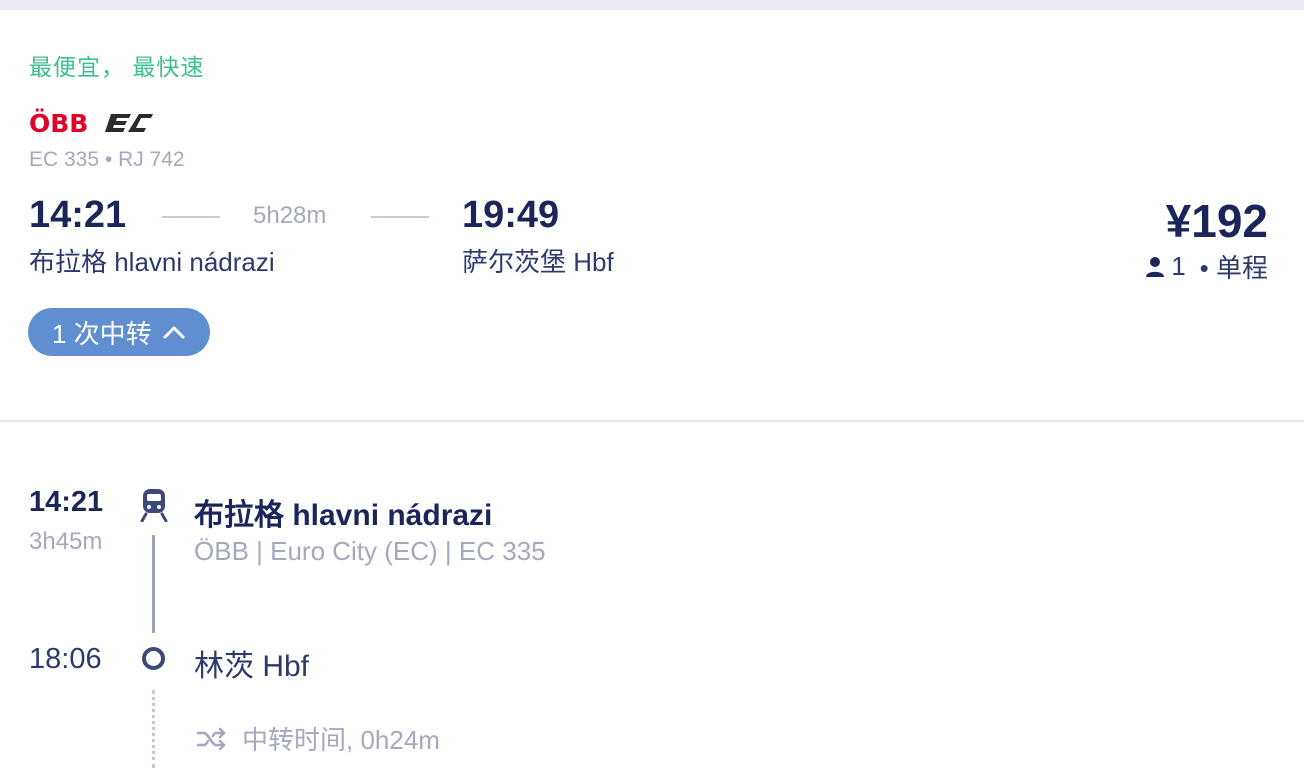 The image size is (1304, 768). What do you see at coordinates (154, 505) in the screenshot?
I see `train-icon` at bounding box center [154, 505].